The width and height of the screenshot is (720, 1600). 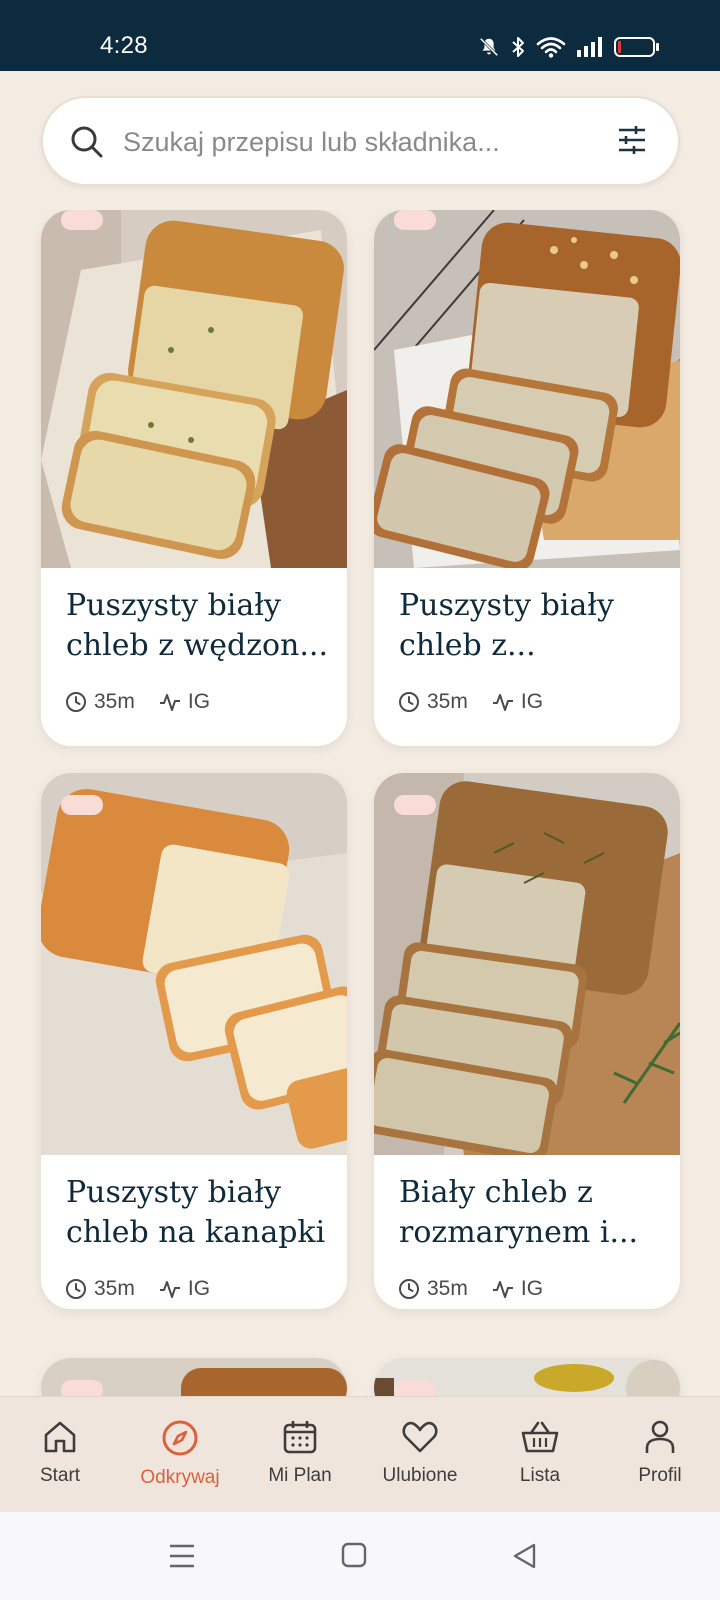 I want to click on filter-sliders-icon, so click(x=632, y=140).